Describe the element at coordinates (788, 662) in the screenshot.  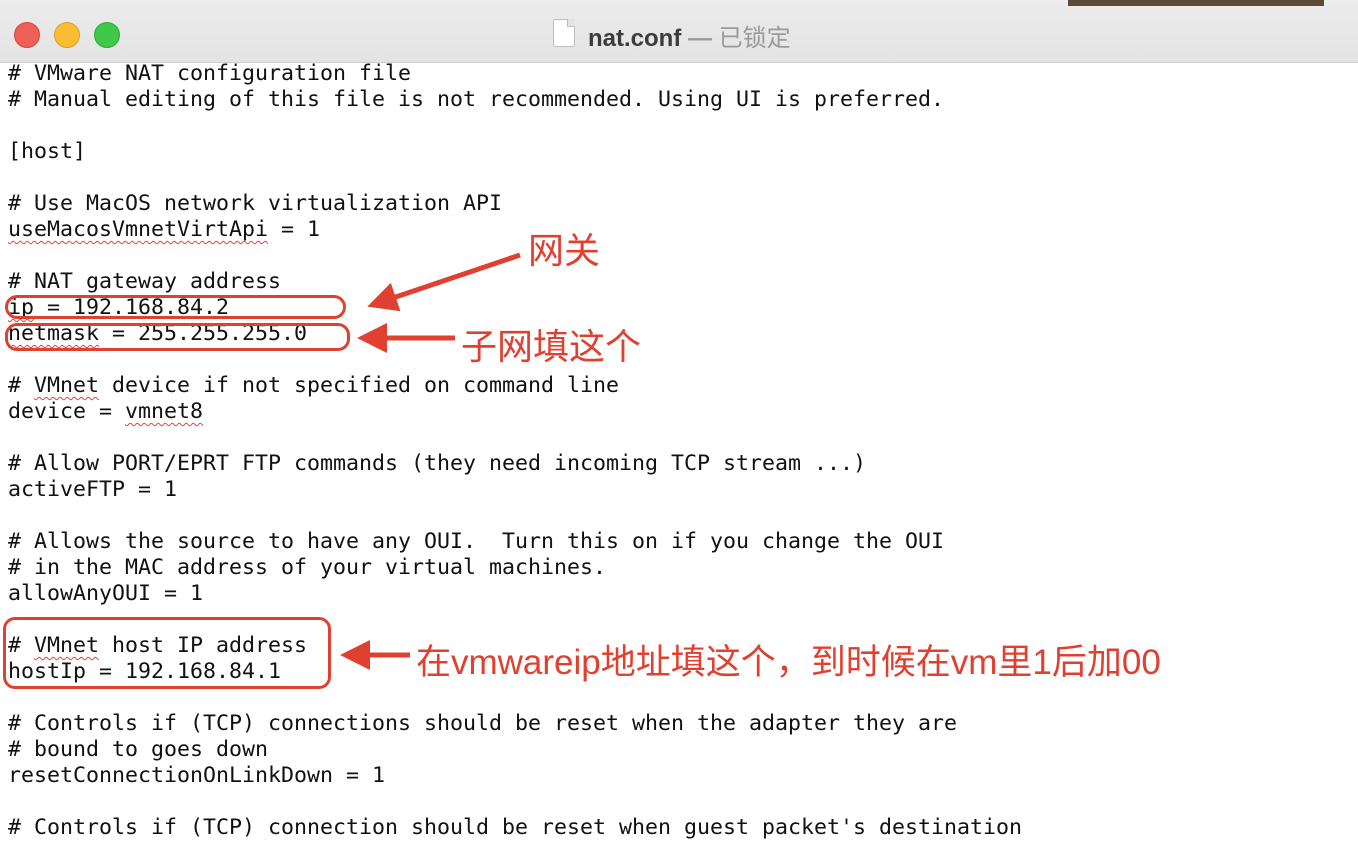
I see `hostip-annotation: 在vmwareip地址填这个，到时候在vm里1后加00` at that location.